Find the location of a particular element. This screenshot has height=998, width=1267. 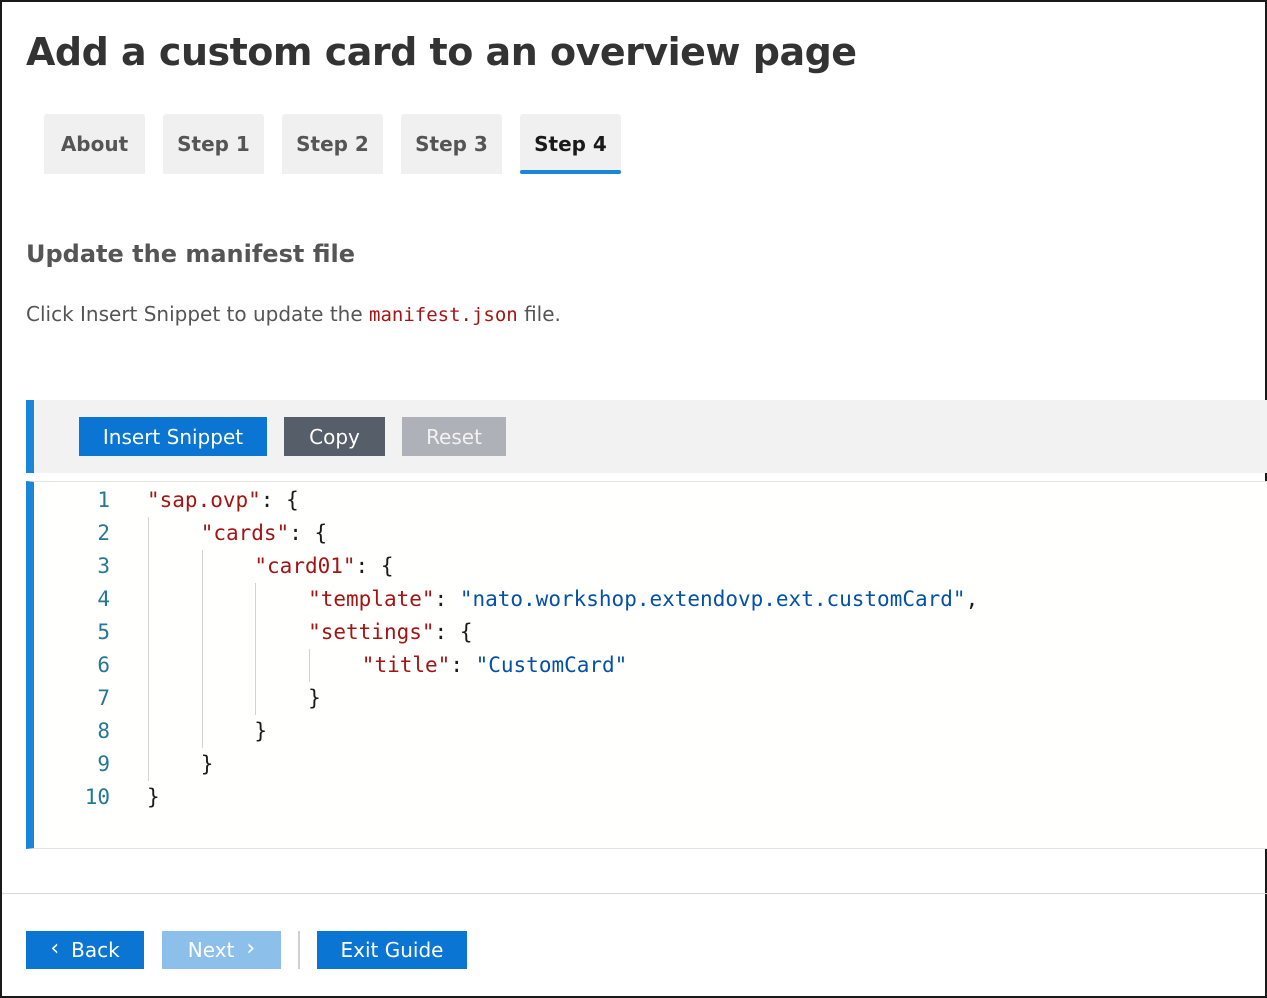

back-label: Back is located at coordinates (95, 950).